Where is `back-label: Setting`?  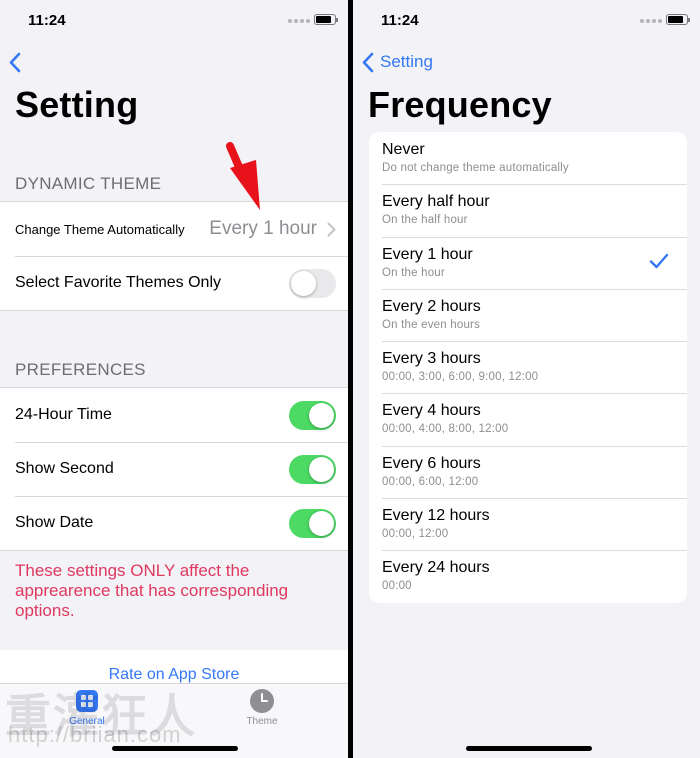 back-label: Setting is located at coordinates (406, 61).